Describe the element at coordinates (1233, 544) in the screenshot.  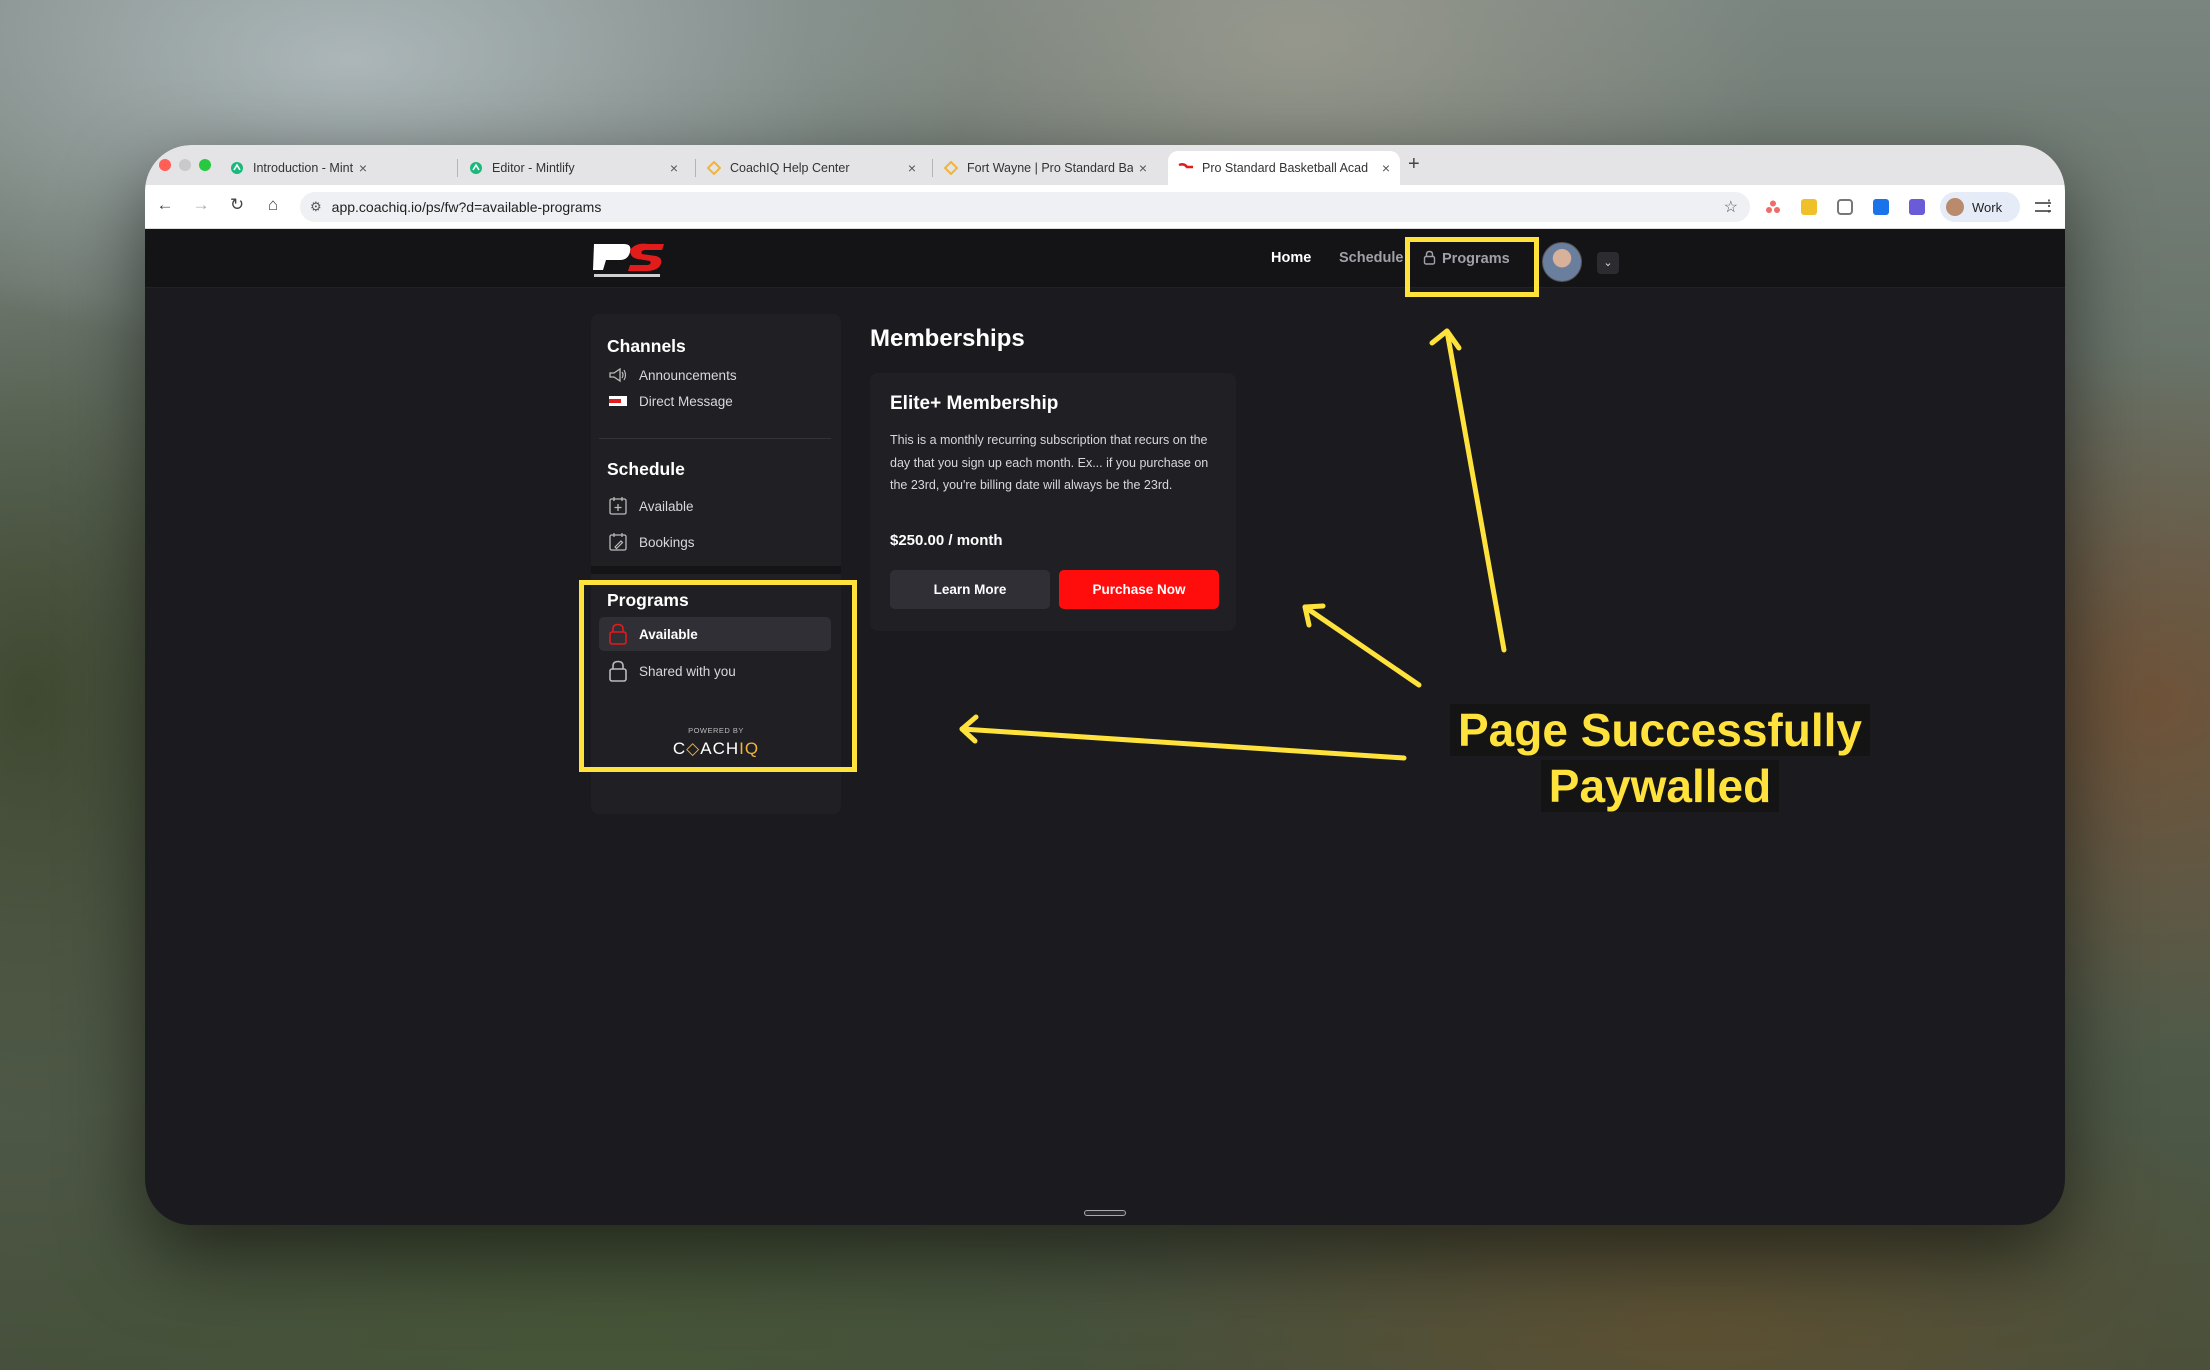
I see `annotation-arrows` at that location.